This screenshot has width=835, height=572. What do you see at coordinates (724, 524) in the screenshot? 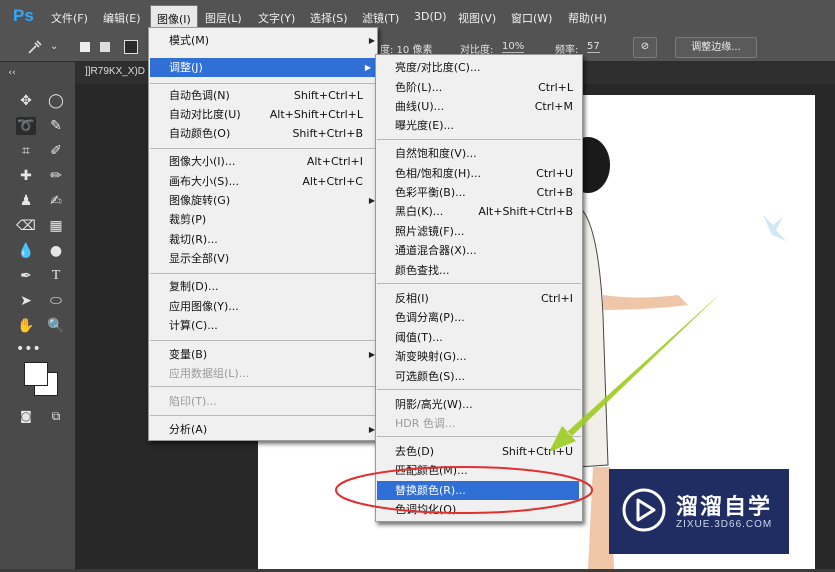
I see `watermark-url: ZIXUE.3D66.COM` at bounding box center [724, 524].